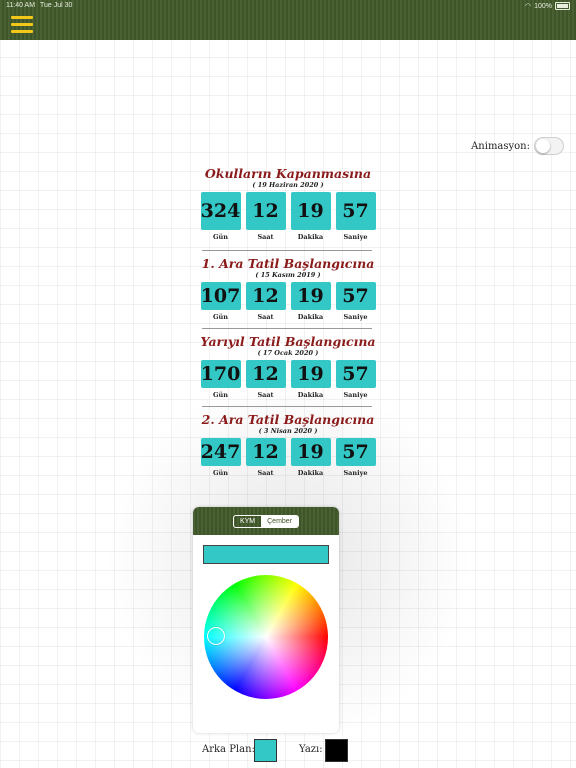 This screenshot has height=768, width=576. Describe the element at coordinates (528, 6) in the screenshot. I see `wifi-icon: ◠` at that location.